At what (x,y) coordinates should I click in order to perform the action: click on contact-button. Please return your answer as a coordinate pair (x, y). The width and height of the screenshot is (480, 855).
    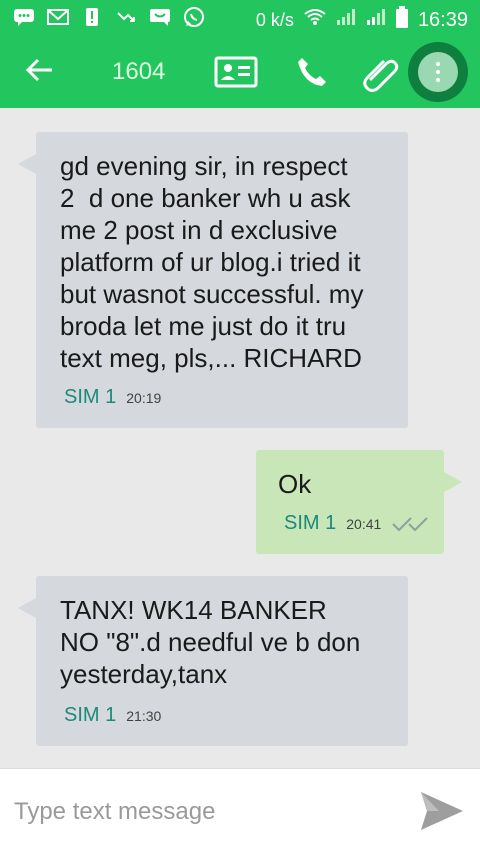
    Looking at the image, I should click on (236, 72).